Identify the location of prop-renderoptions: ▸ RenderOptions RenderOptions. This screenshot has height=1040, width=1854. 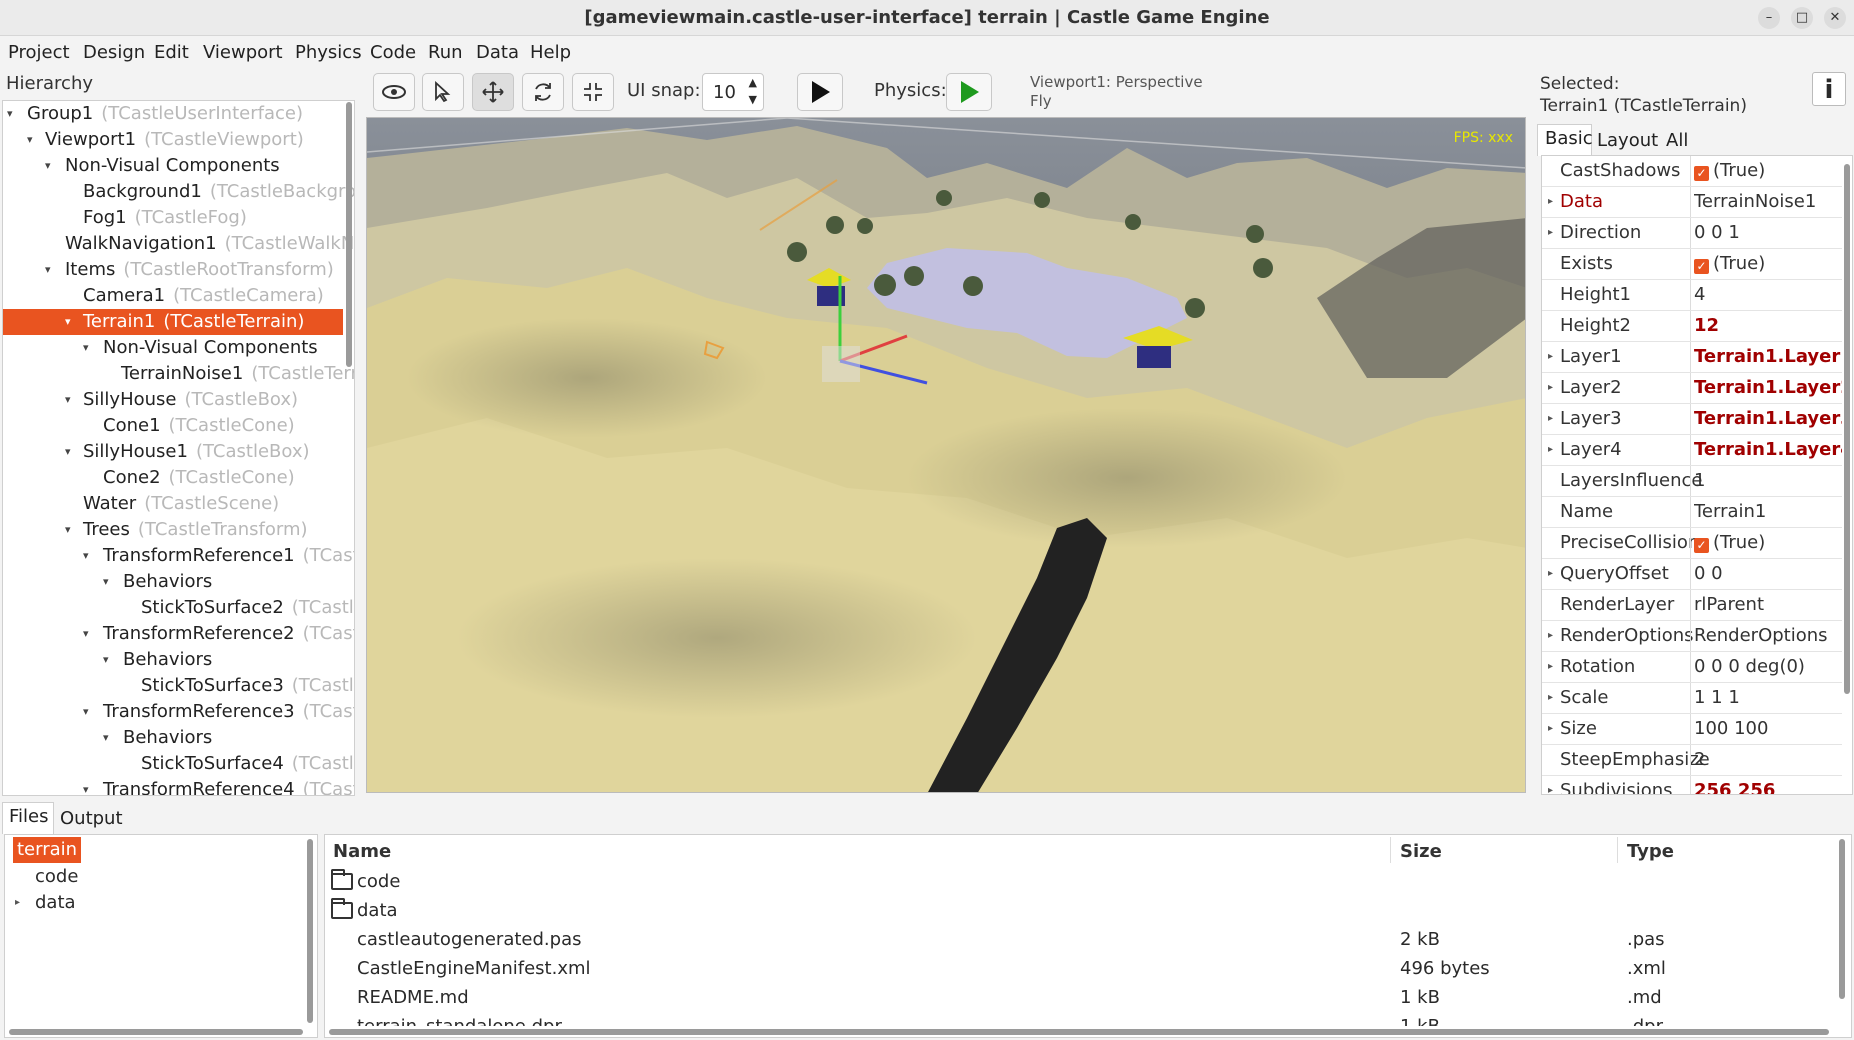
(1692, 636).